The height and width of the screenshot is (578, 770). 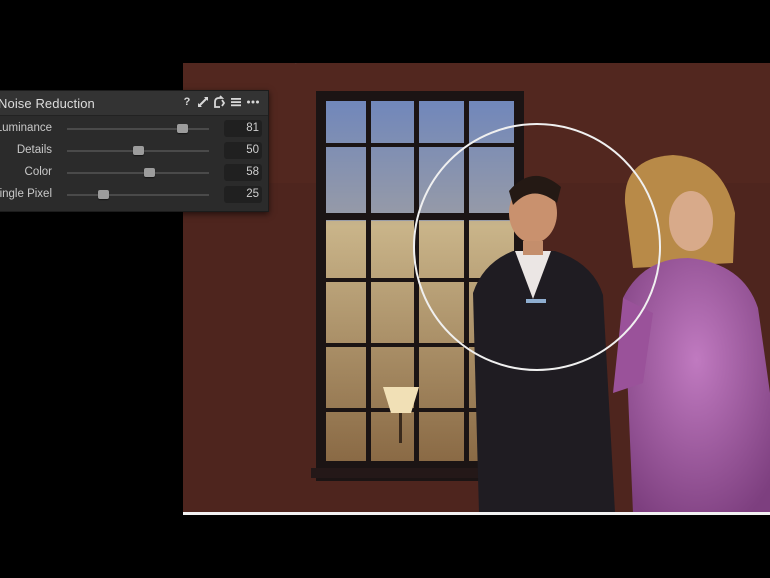 I want to click on slider-label: Color, so click(x=38, y=172).